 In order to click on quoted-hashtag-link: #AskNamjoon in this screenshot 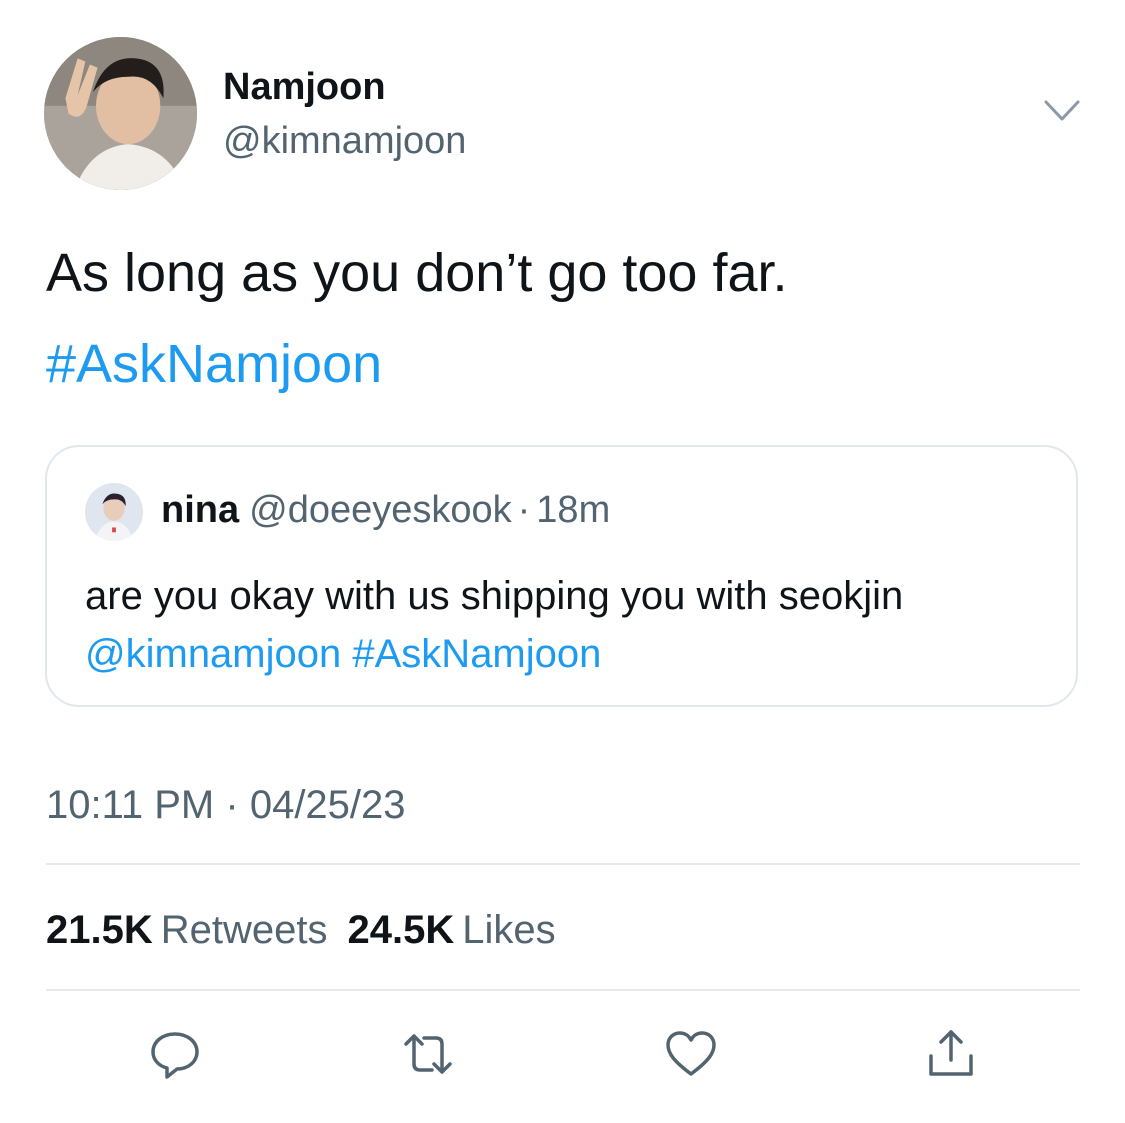, I will do `click(476, 654)`.